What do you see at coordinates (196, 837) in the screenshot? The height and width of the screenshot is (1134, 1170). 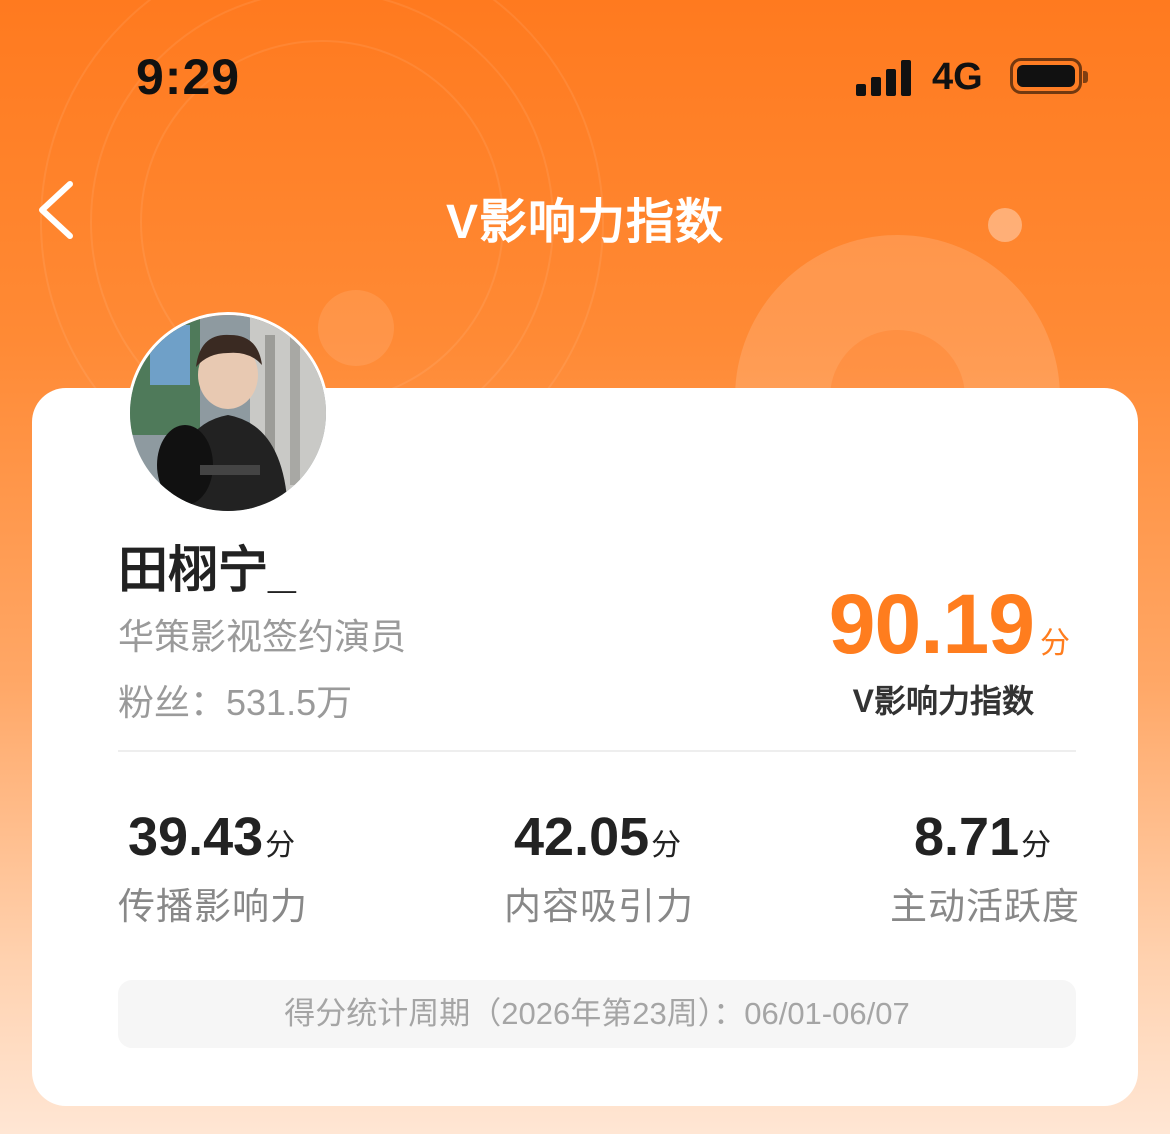 I see `metric-value: 39.43` at bounding box center [196, 837].